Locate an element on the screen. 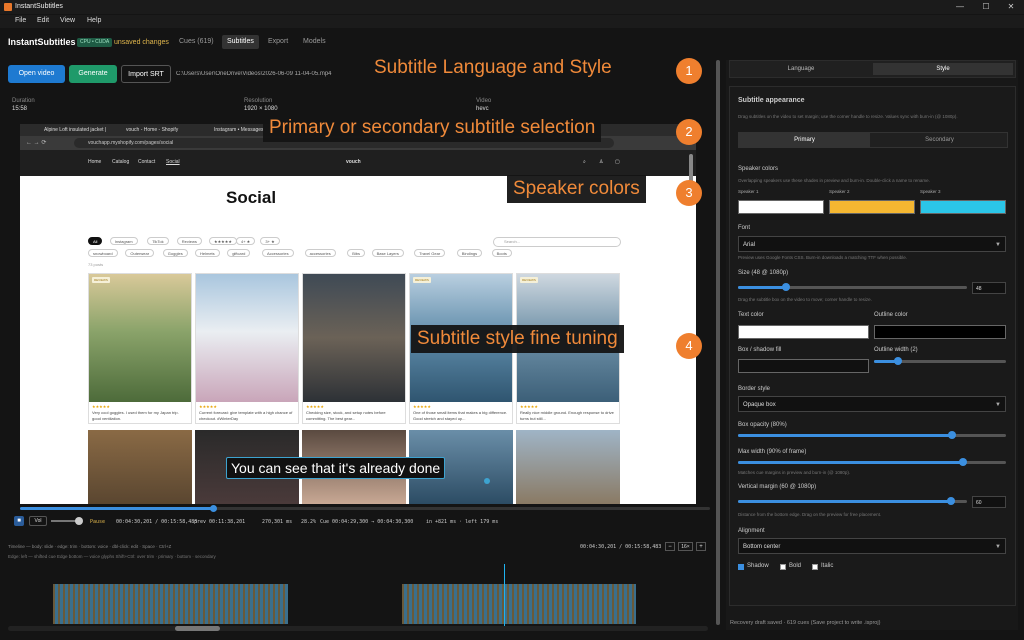 Image resolution: width=1024 pixels, height=640 pixels. import-srt-button: Import SRT is located at coordinates (146, 74).